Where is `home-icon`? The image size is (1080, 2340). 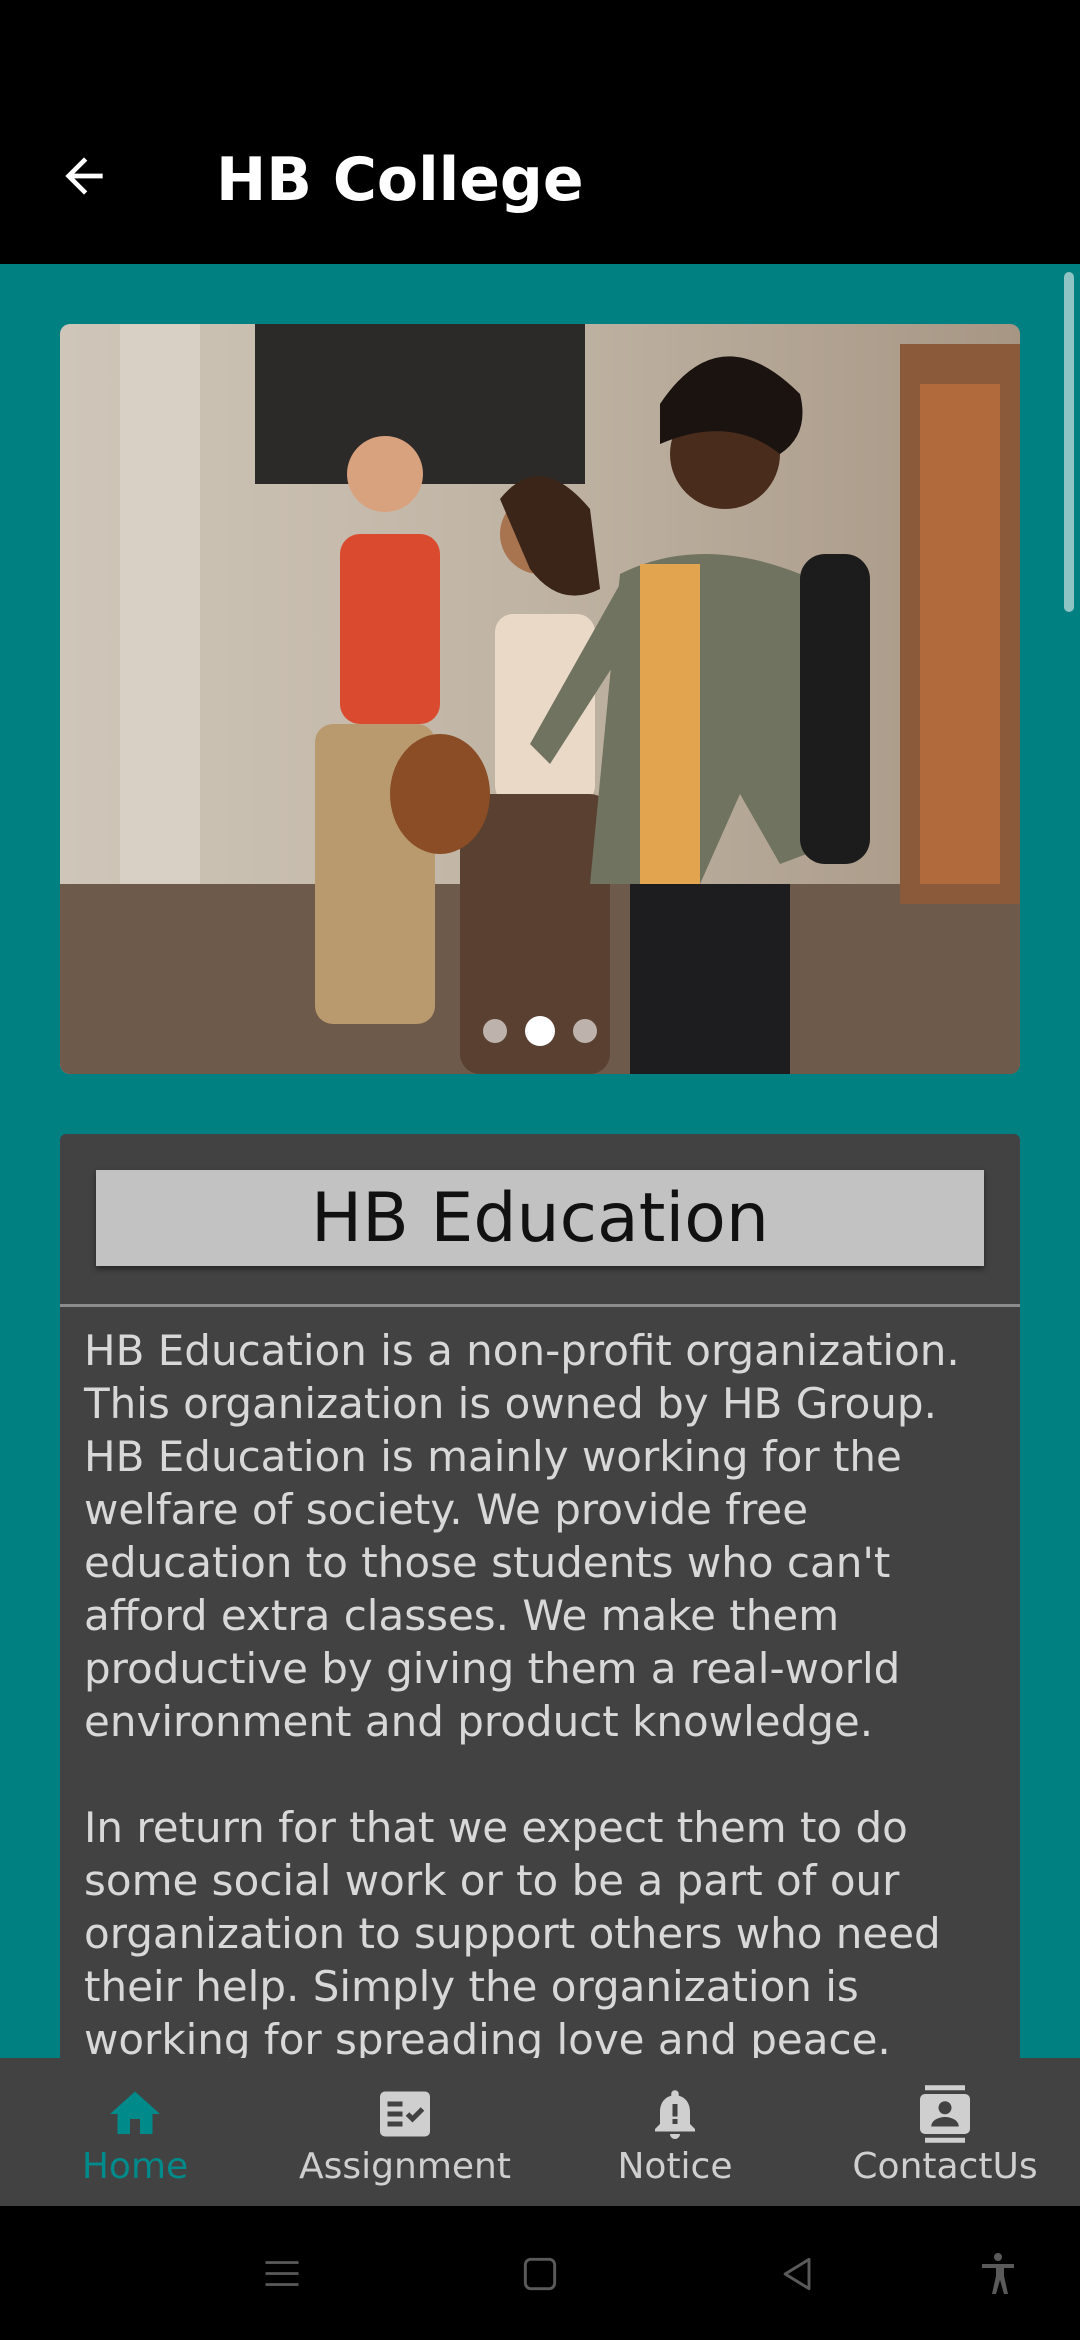
home-icon is located at coordinates (135, 2114).